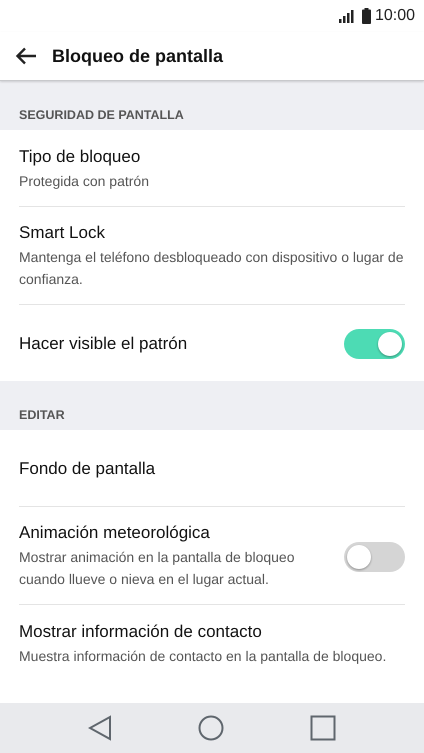 Image resolution: width=424 pixels, height=753 pixels. I want to click on section-header: SEGURIDAD DE PANTALLA, so click(101, 115).